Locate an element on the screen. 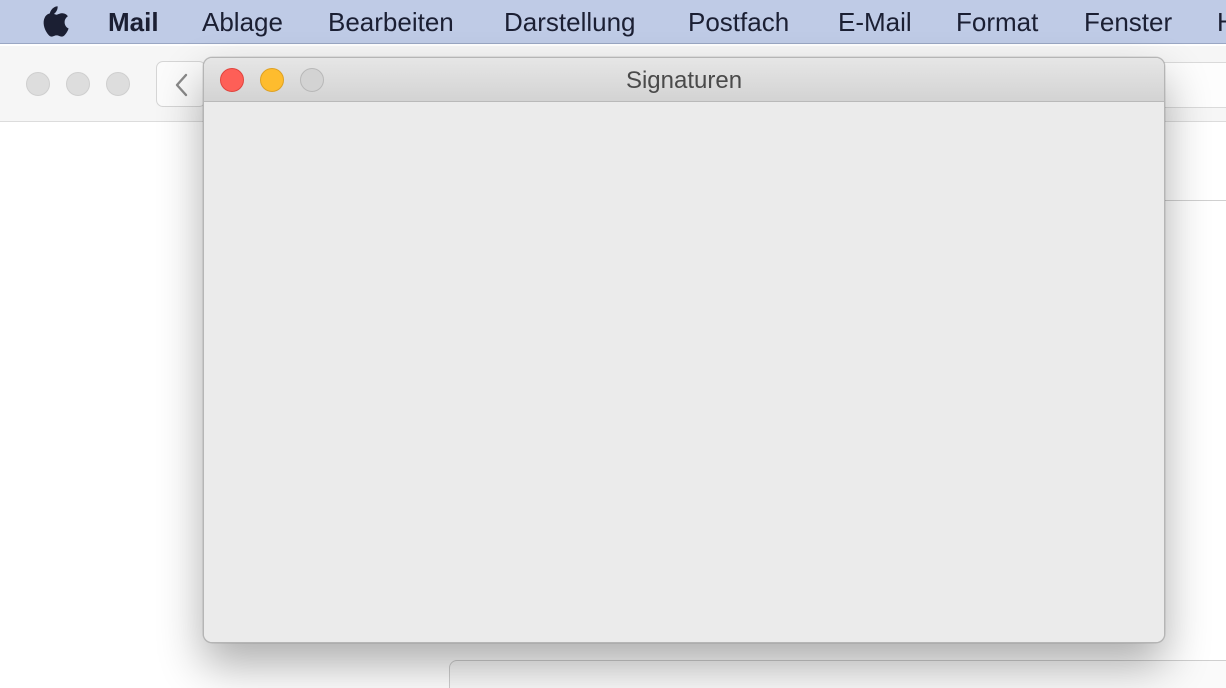  menu-app-mail: Mail is located at coordinates (133, 21).